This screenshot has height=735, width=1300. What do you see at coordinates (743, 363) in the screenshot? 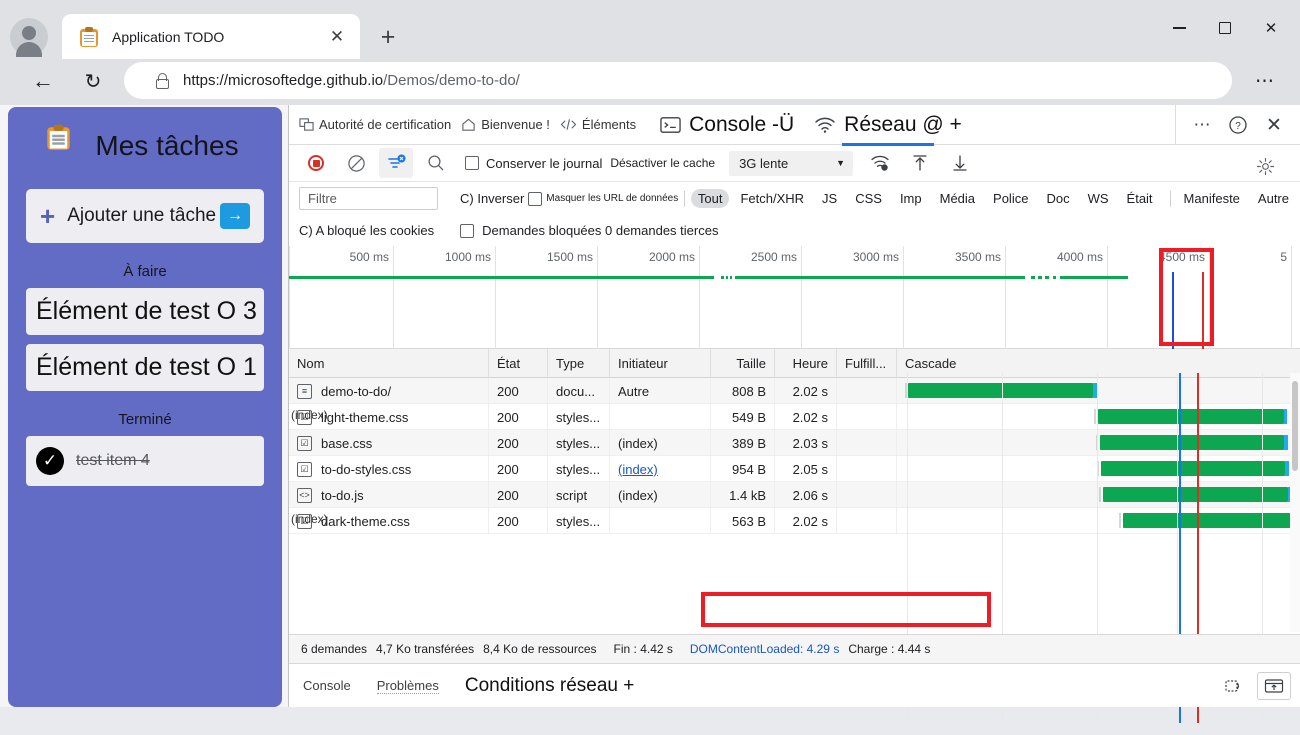
I see `column-header-taille: Taille` at bounding box center [743, 363].